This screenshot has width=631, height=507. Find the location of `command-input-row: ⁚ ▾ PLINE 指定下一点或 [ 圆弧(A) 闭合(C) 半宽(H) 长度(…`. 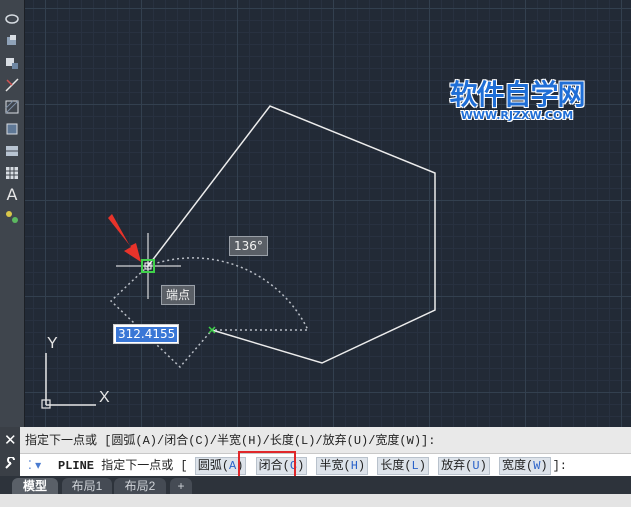

command-input-row: ⁚ ▾ PLINE 指定下一点或 [ 圆弧(A) 闭合(C) 半宽(H) 长度(… is located at coordinates (325, 465).